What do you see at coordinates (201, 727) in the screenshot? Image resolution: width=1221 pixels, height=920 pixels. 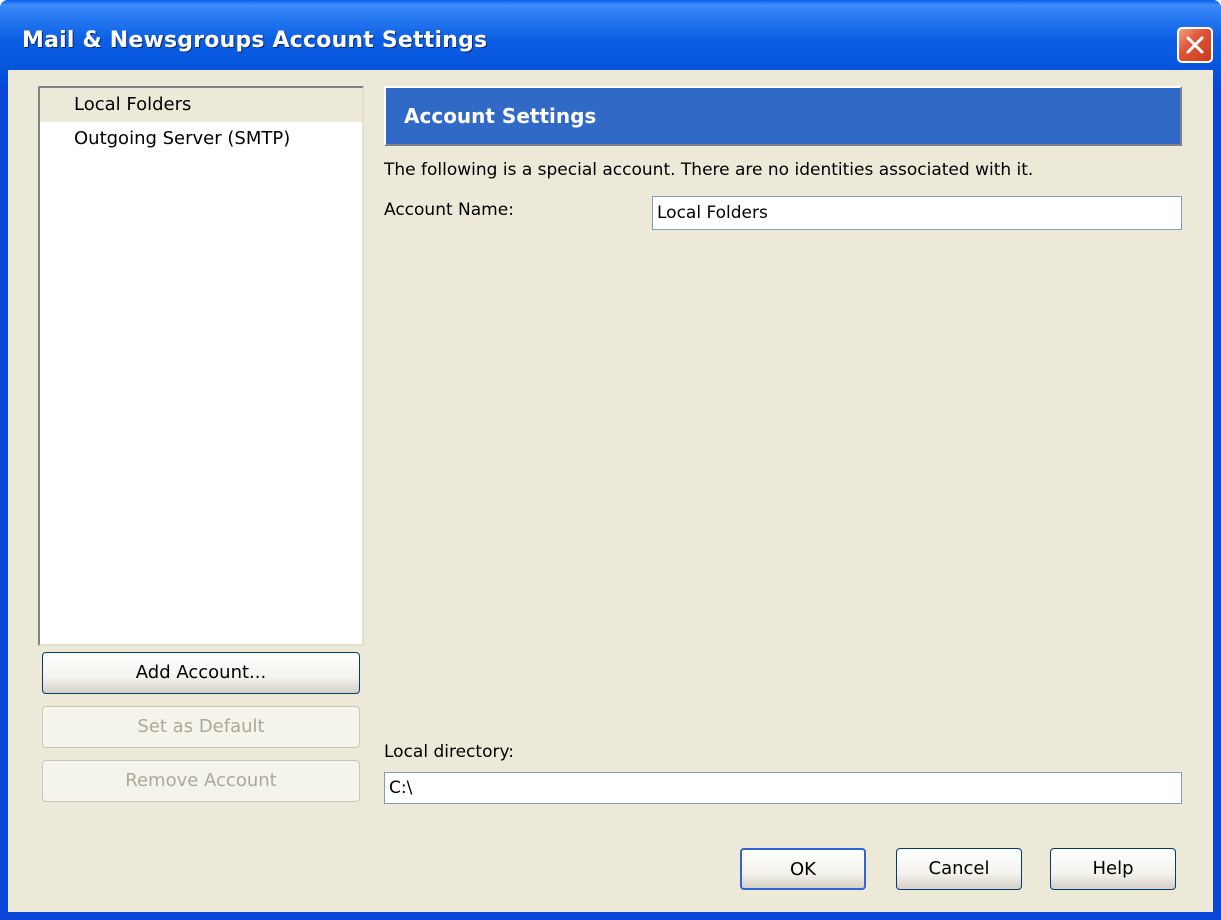 I see `set-as-default-button: Set as Default` at bounding box center [201, 727].